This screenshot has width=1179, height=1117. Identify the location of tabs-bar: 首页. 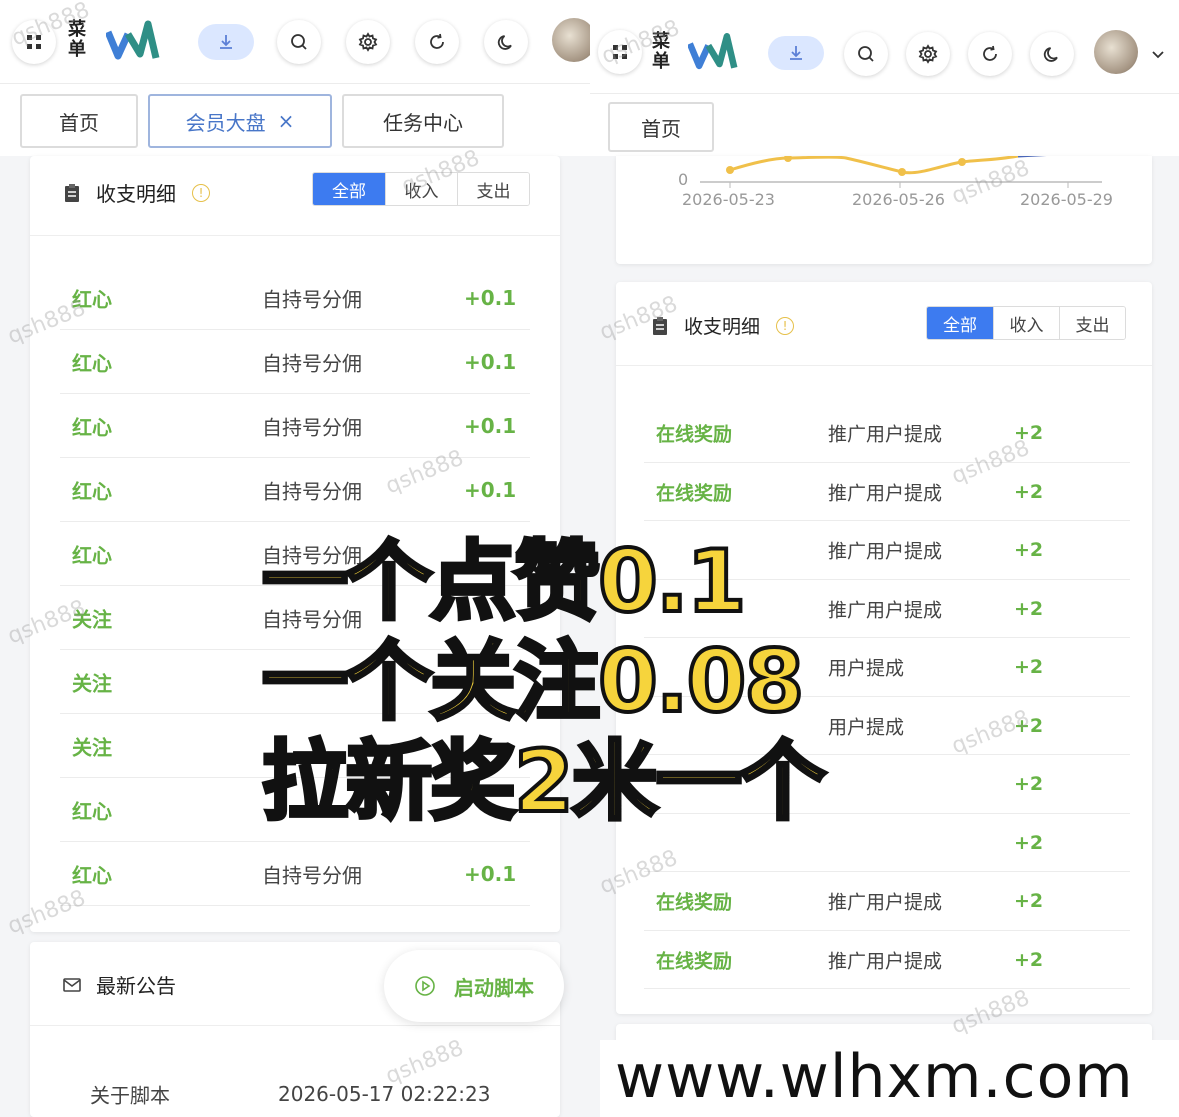
(884, 125).